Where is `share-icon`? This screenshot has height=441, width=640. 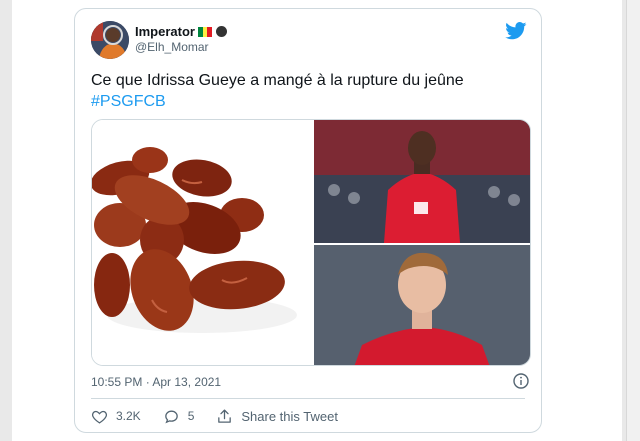 share-icon is located at coordinates (225, 415).